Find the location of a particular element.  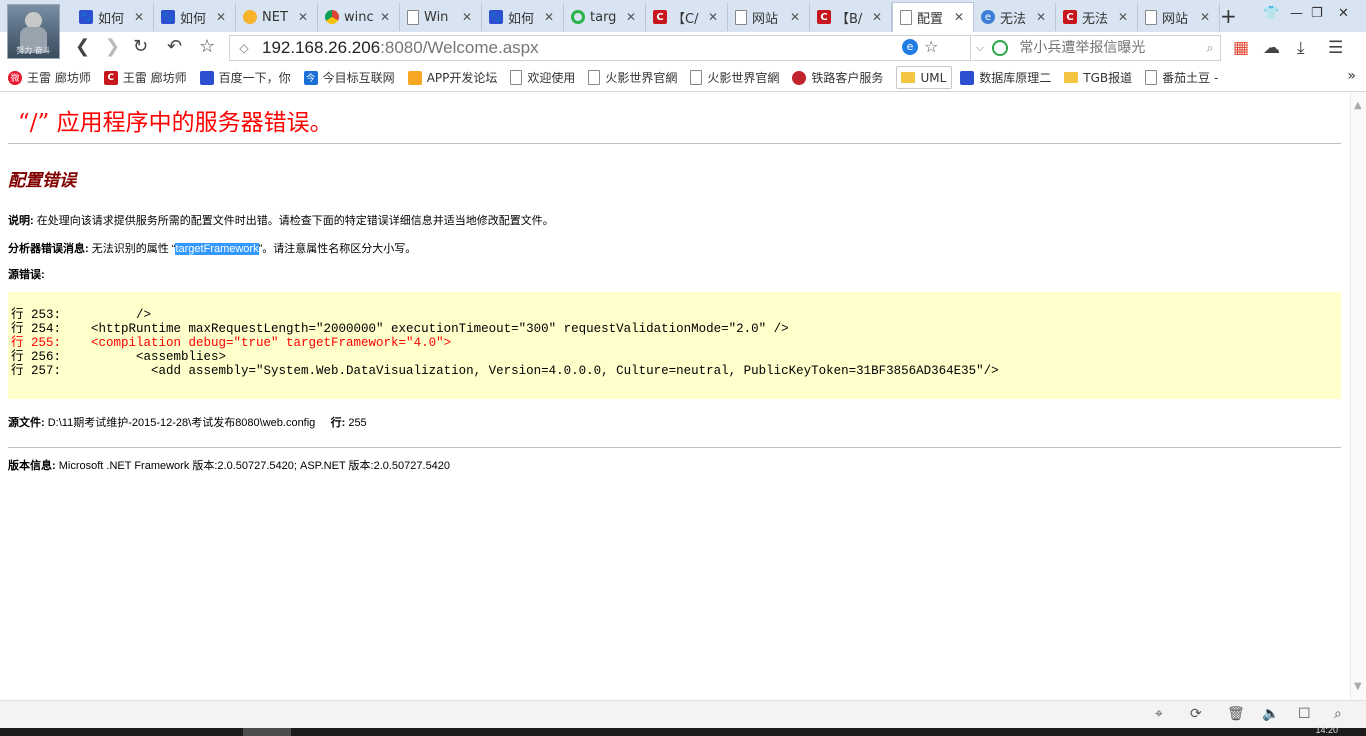

apps-grid-icon: ▦ is located at coordinates (1241, 48).